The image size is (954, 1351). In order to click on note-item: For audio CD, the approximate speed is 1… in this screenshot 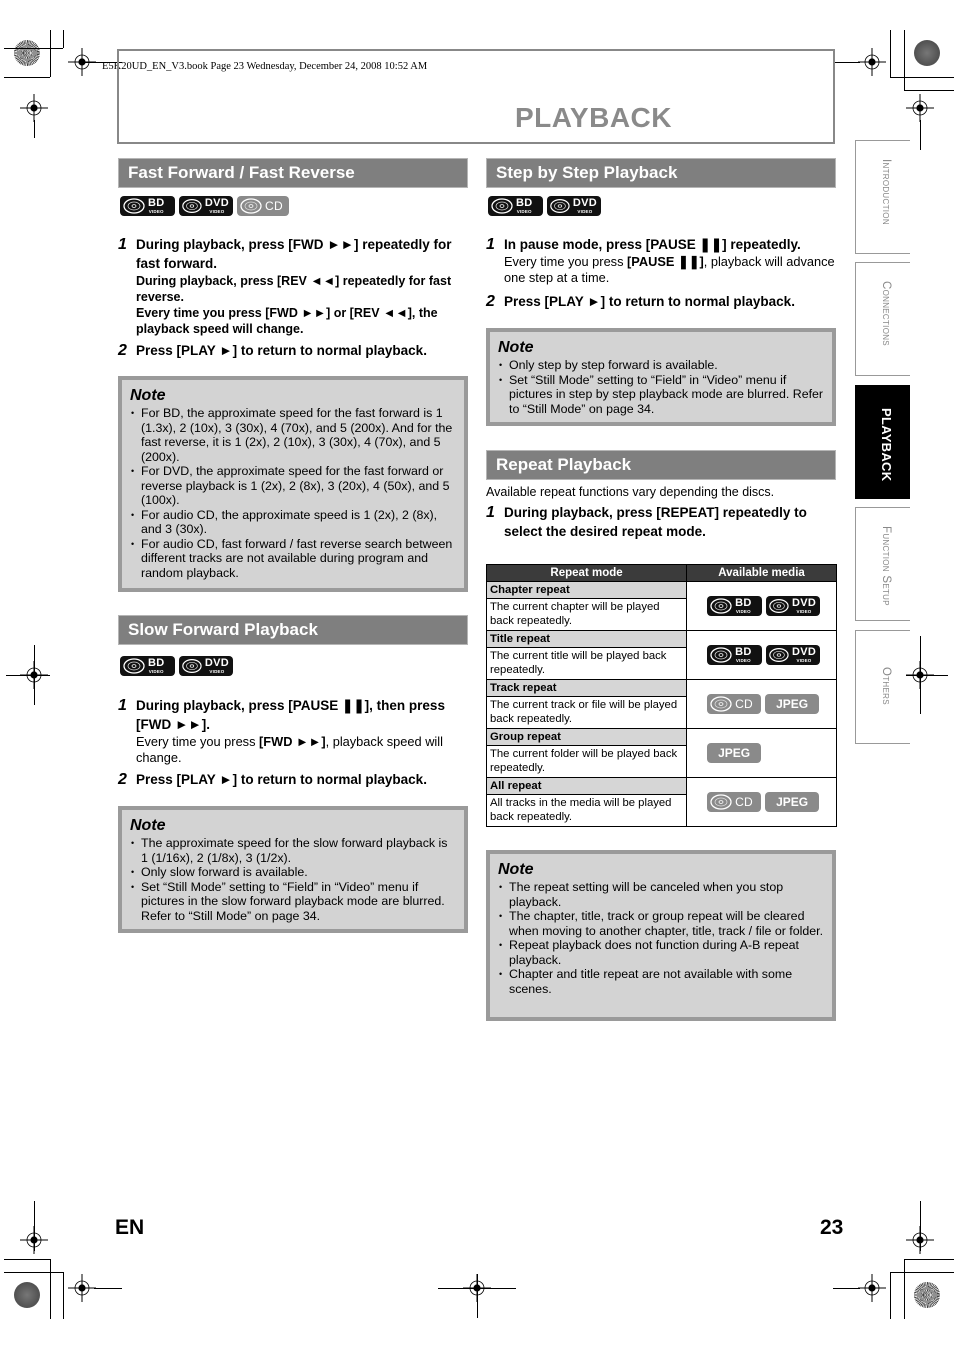, I will do `click(293, 522)`.